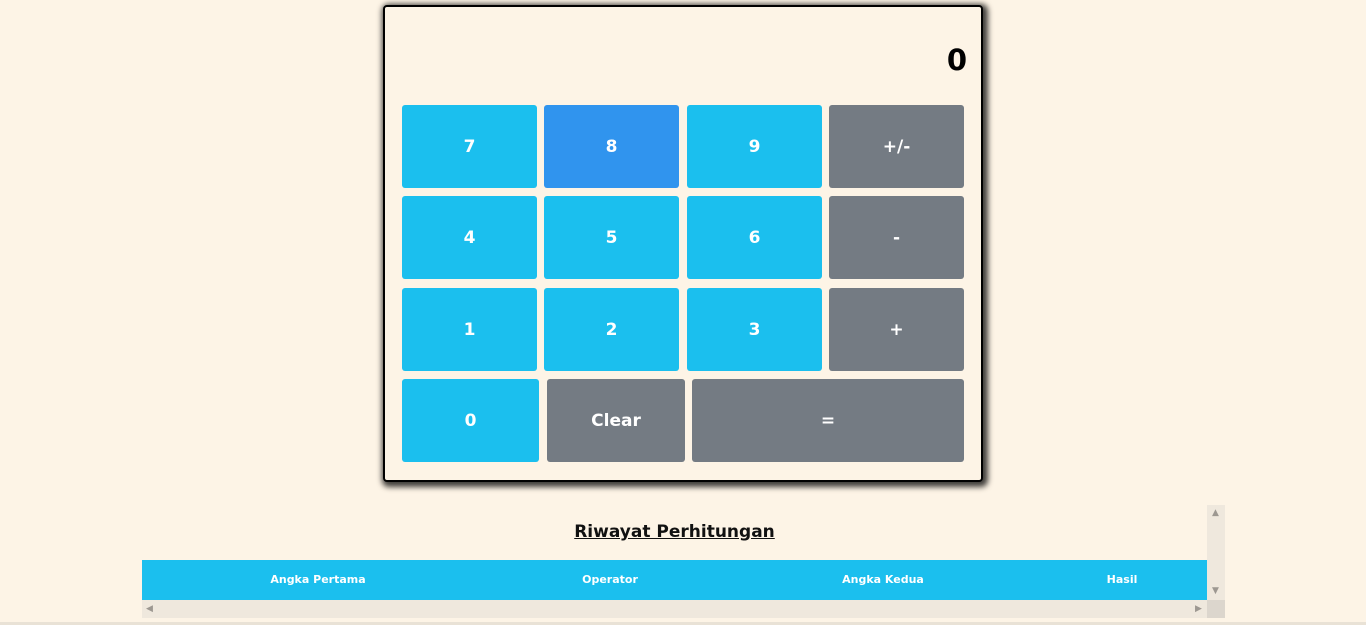 Image resolution: width=1366 pixels, height=625 pixels. What do you see at coordinates (1216, 552) in the screenshot?
I see `vertical-scrollbar: ▲ ▼` at bounding box center [1216, 552].